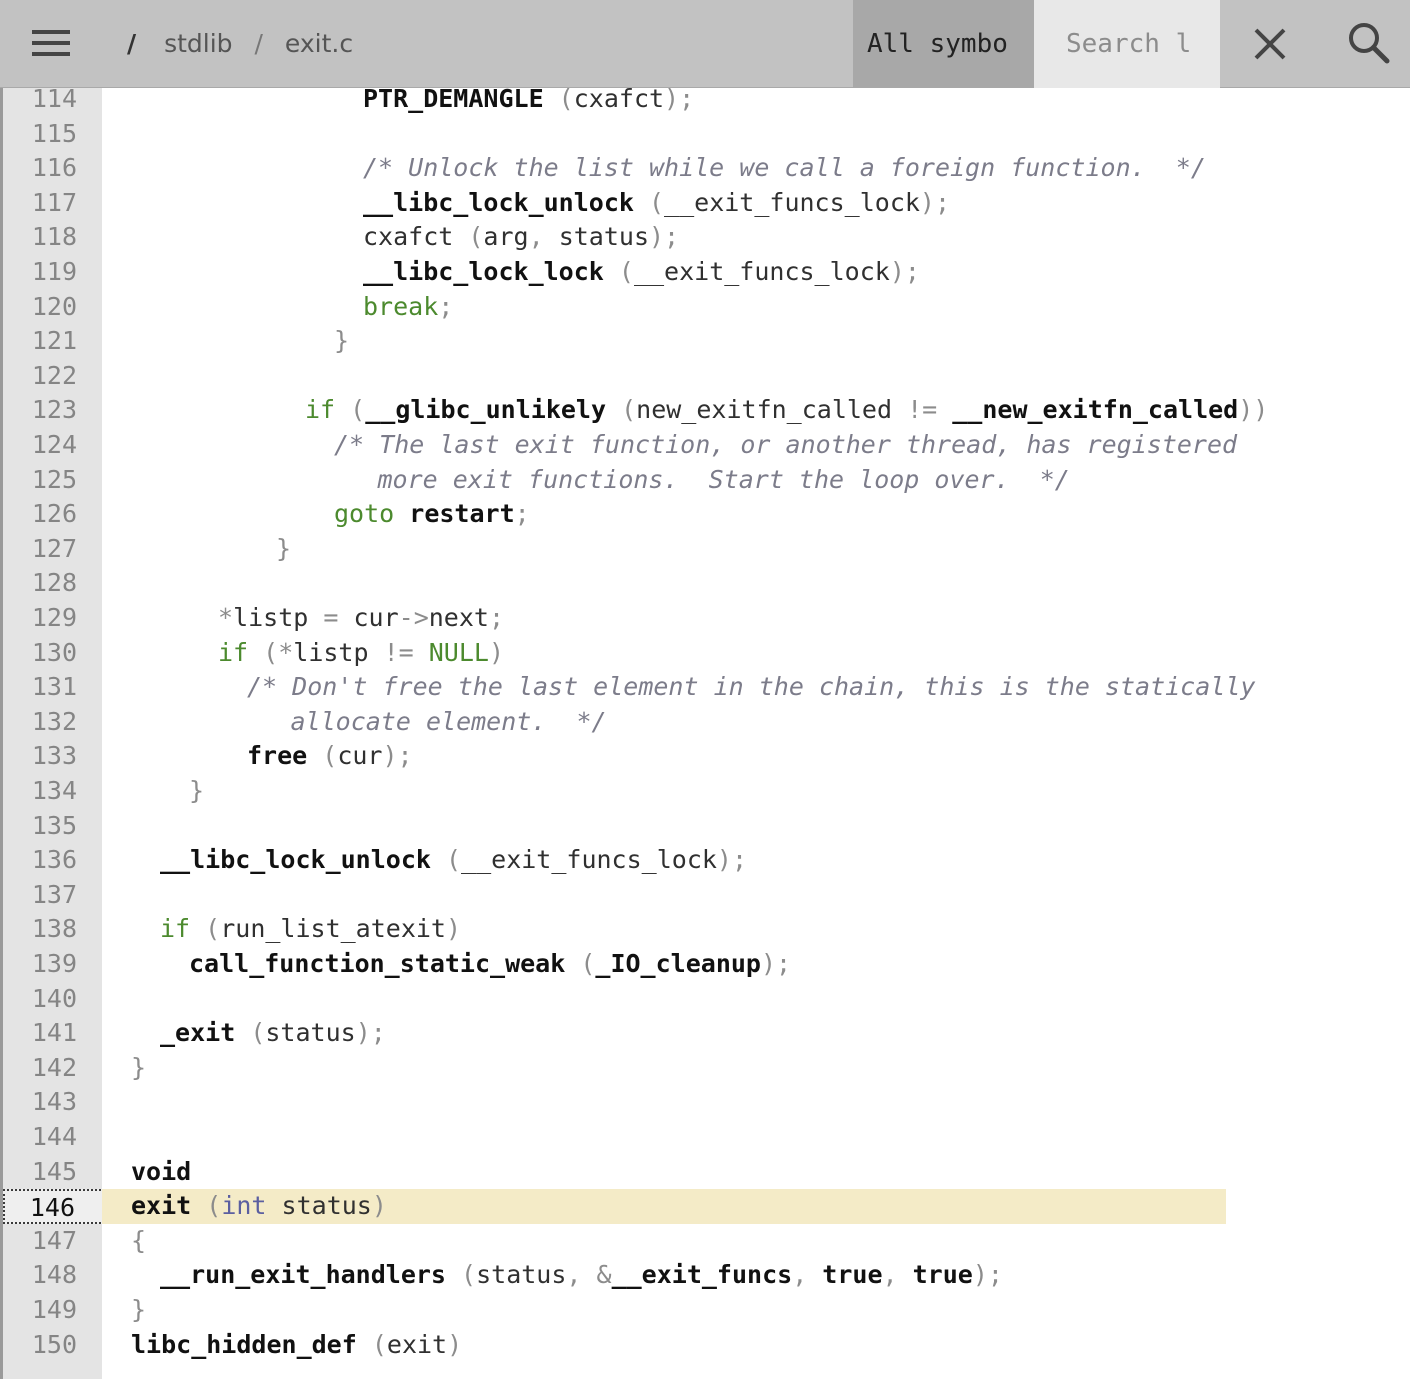  What do you see at coordinates (319, 43) in the screenshot?
I see `breadcrumb-file-exit-c: exit.c` at bounding box center [319, 43].